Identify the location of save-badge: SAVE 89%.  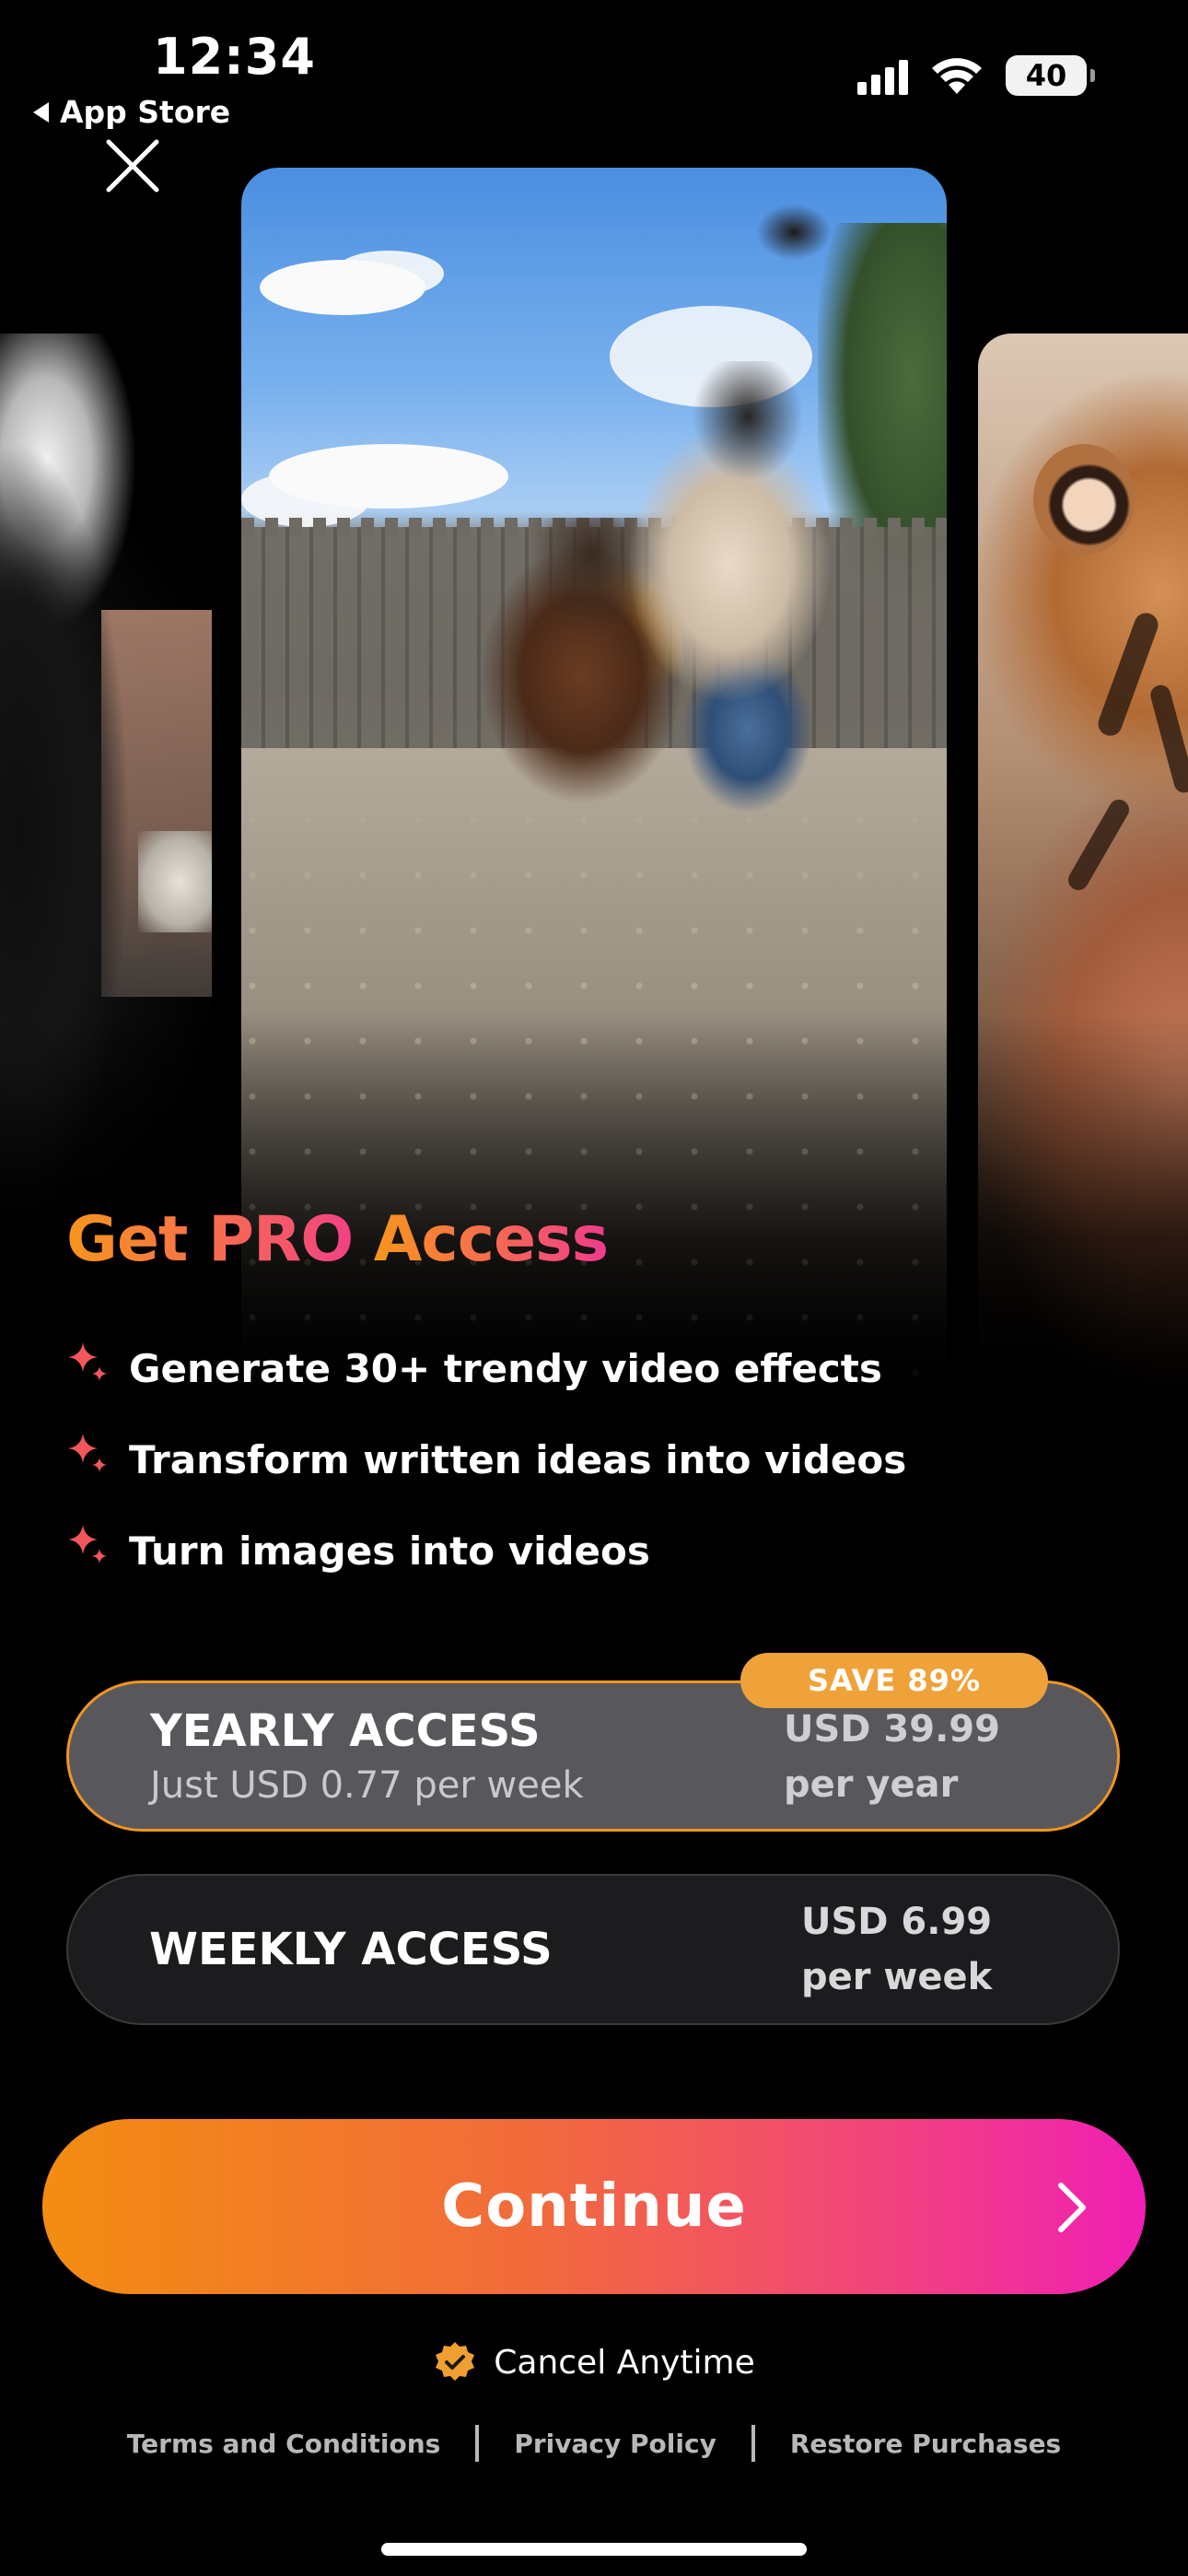
(894, 1680).